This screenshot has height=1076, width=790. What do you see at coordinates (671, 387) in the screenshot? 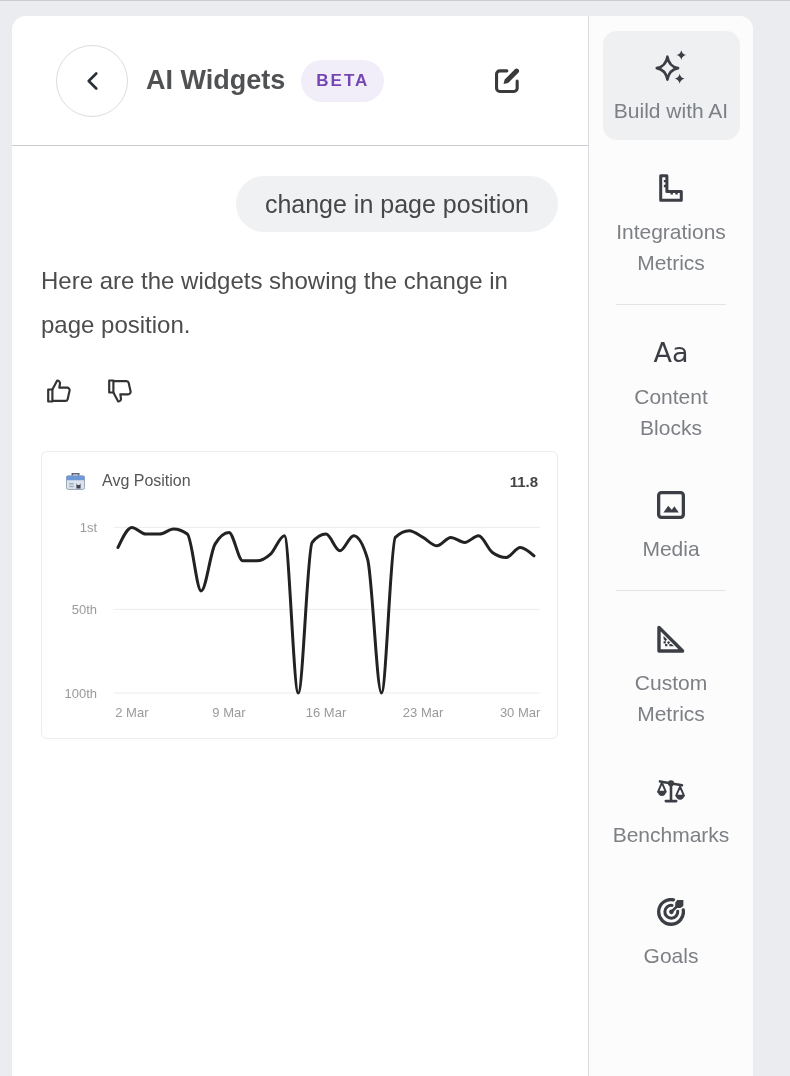
I see `sidebar-item: Aa Content Blocks` at bounding box center [671, 387].